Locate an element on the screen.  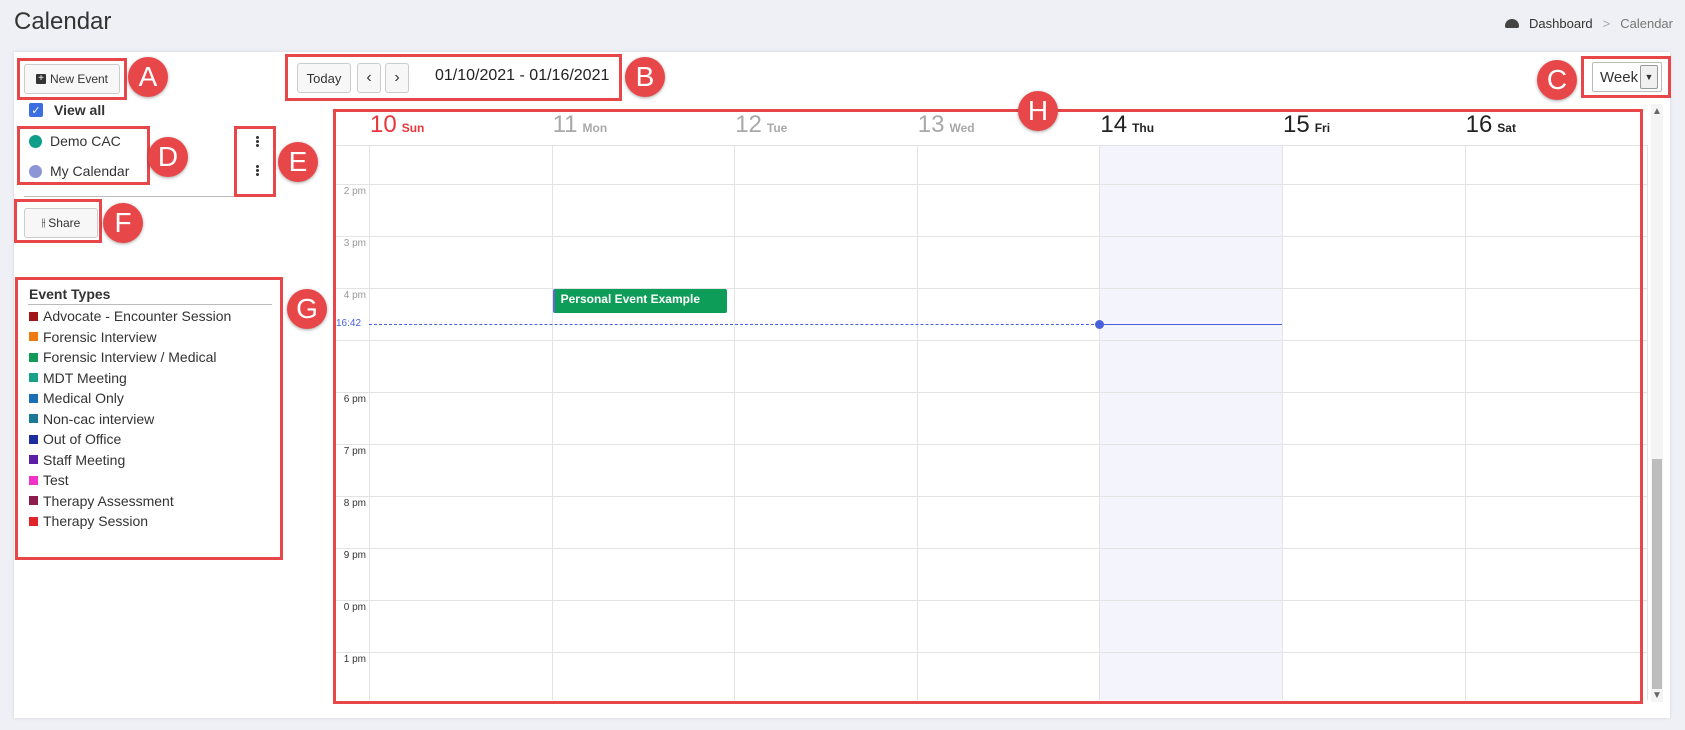
event-type-item: Non-cac interview is located at coordinates (91, 419).